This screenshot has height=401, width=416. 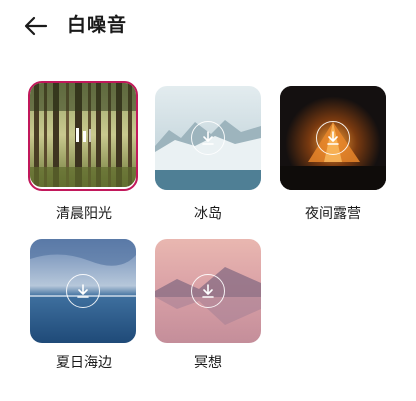 I want to click on page-title: 白噪音, so click(x=97, y=25).